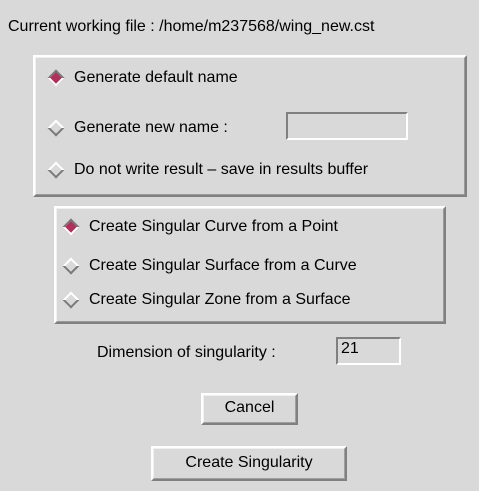 This screenshot has width=479, height=491. What do you see at coordinates (156, 77) in the screenshot?
I see `radio-label: Generate default name` at bounding box center [156, 77].